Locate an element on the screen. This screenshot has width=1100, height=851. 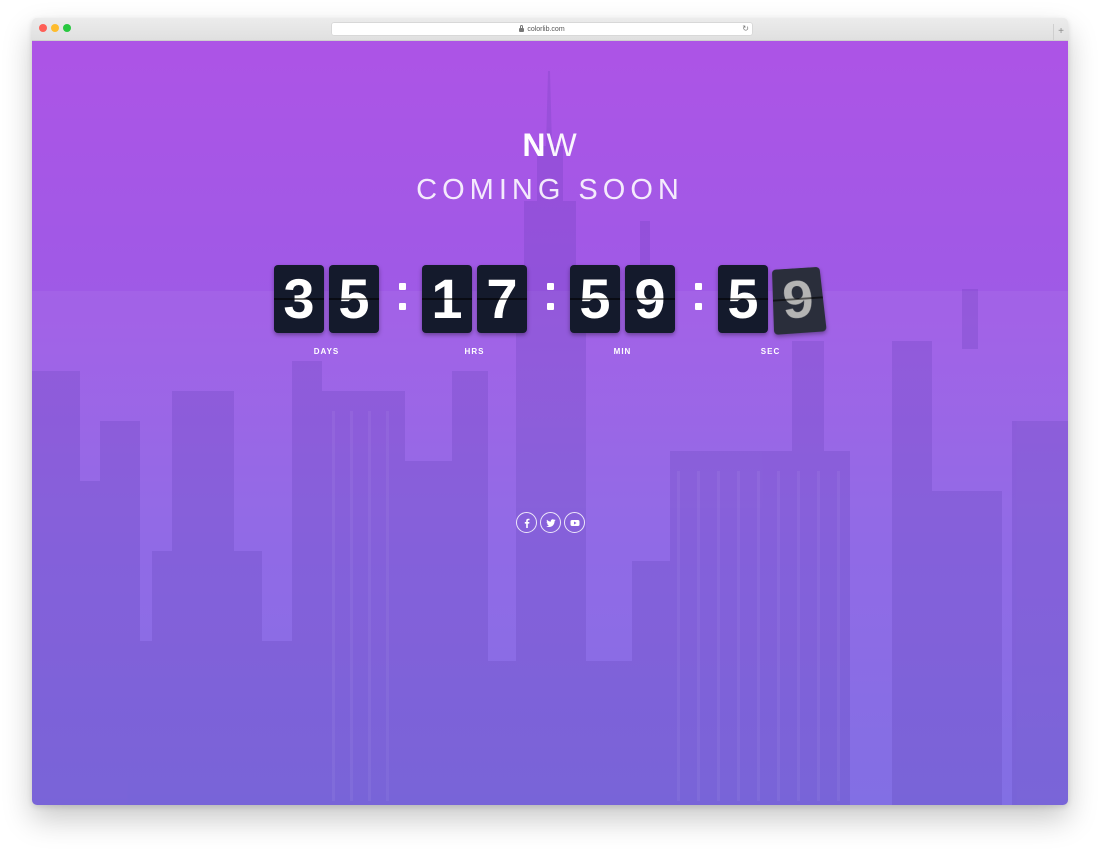
lock-icon is located at coordinates (522, 28).